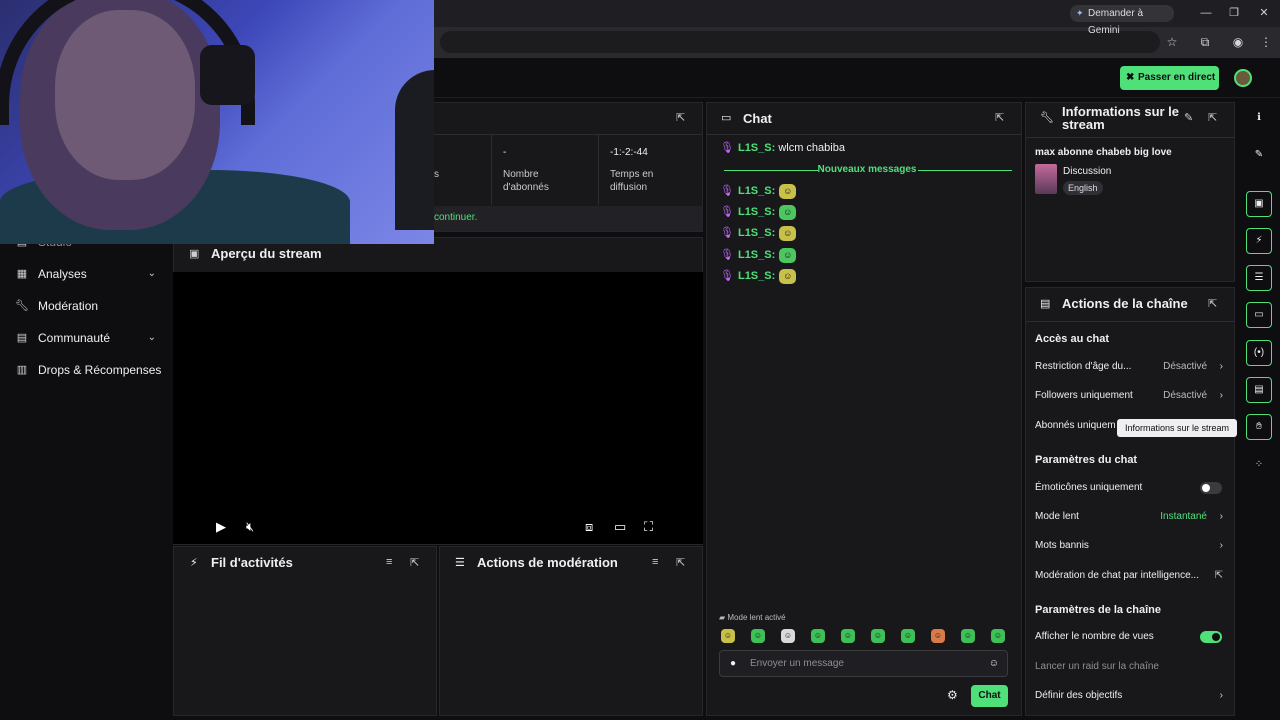 The image size is (1280, 720). What do you see at coordinates (436, 174) in the screenshot?
I see `stat-label-partial: s` at bounding box center [436, 174].